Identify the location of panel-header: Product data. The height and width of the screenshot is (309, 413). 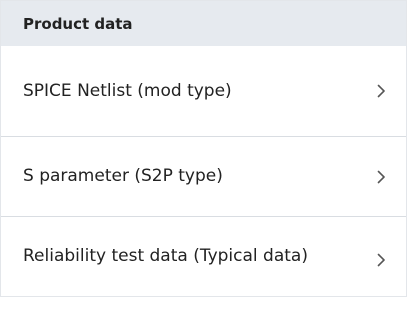
(203, 23).